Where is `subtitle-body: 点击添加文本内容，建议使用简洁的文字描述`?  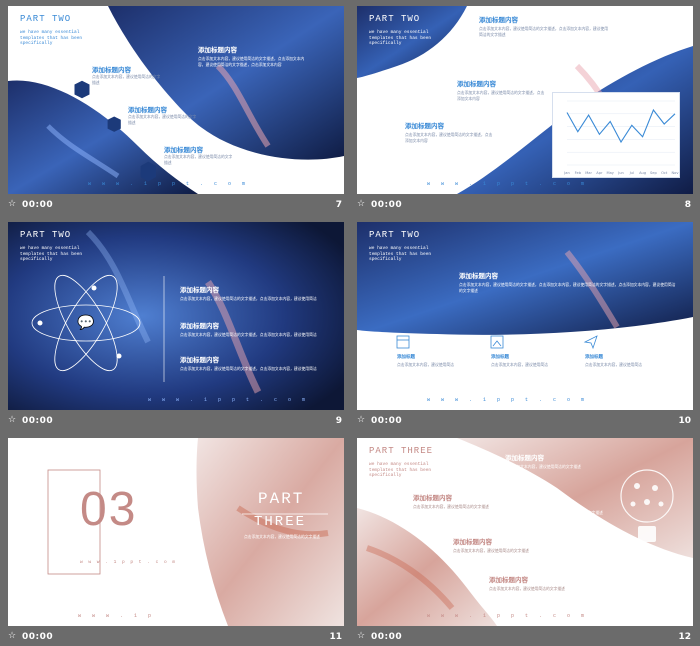 subtitle-body: 点击添加文本内容，建议使用简洁的文字描述 is located at coordinates (282, 536).